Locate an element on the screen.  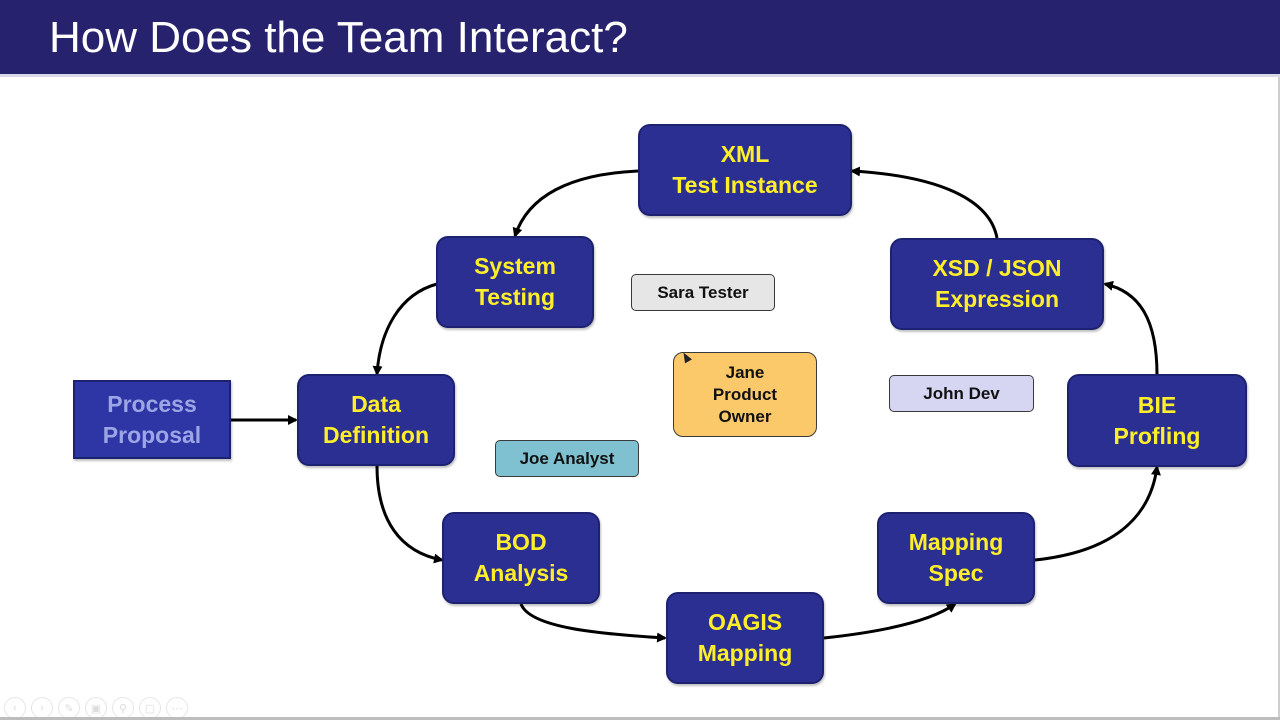
step-process-proposal: Process Proposal is located at coordinates (152, 419).